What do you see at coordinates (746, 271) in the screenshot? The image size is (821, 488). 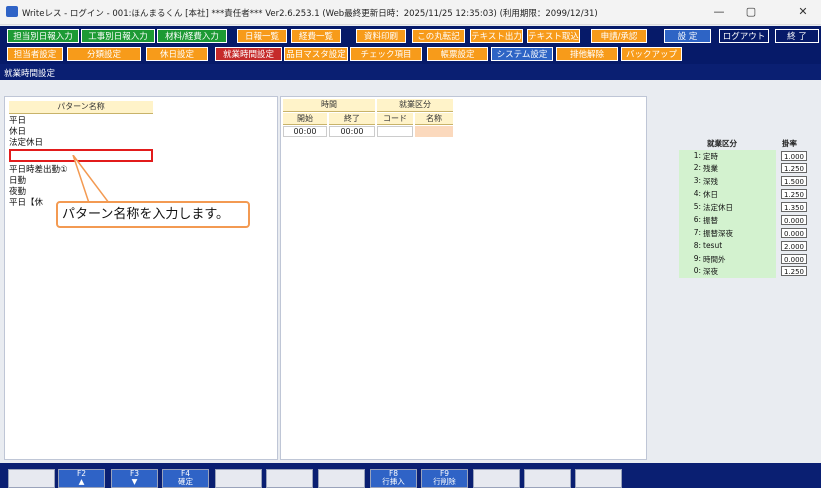 I see `kubun-row: 0: 深夜 1.250` at bounding box center [746, 271].